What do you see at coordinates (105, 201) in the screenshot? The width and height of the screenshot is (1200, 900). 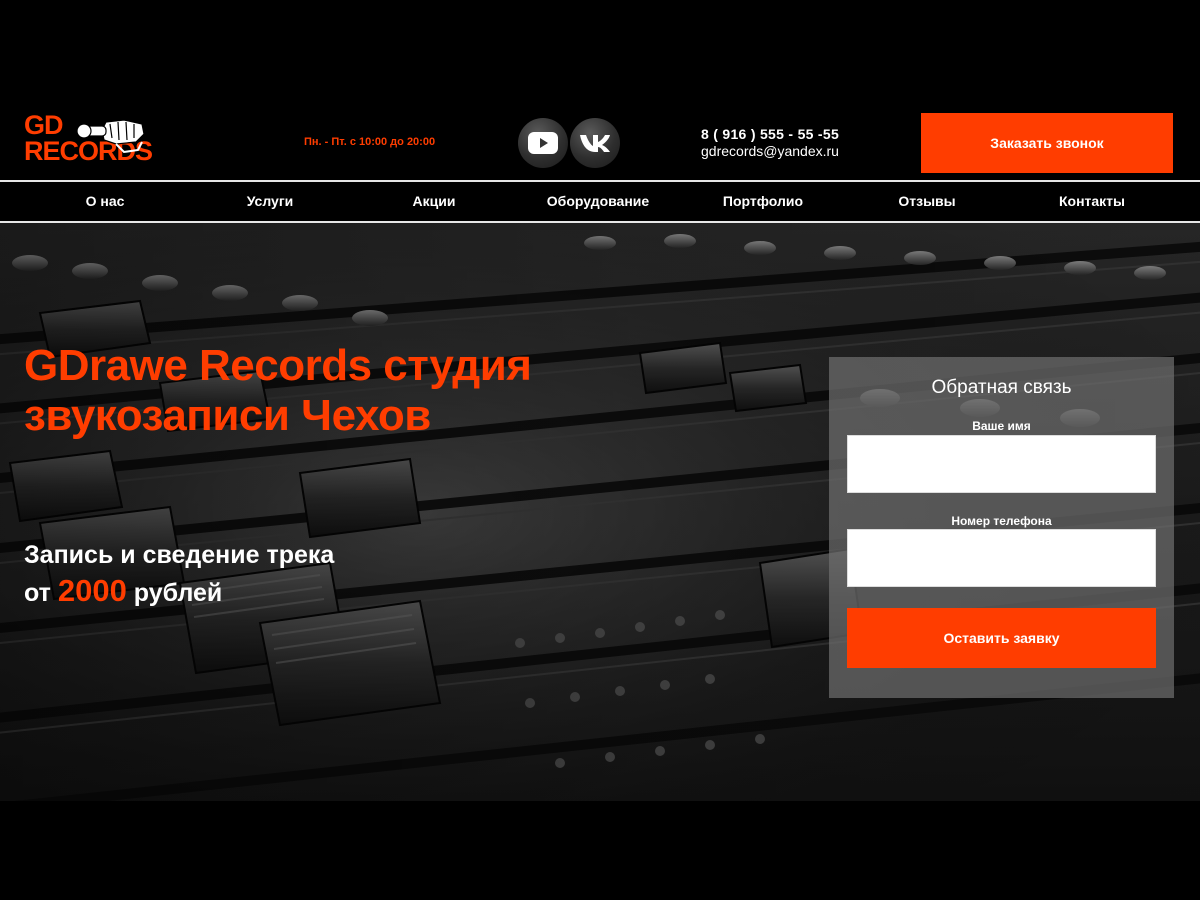 I see `nav-item-about: О нас` at bounding box center [105, 201].